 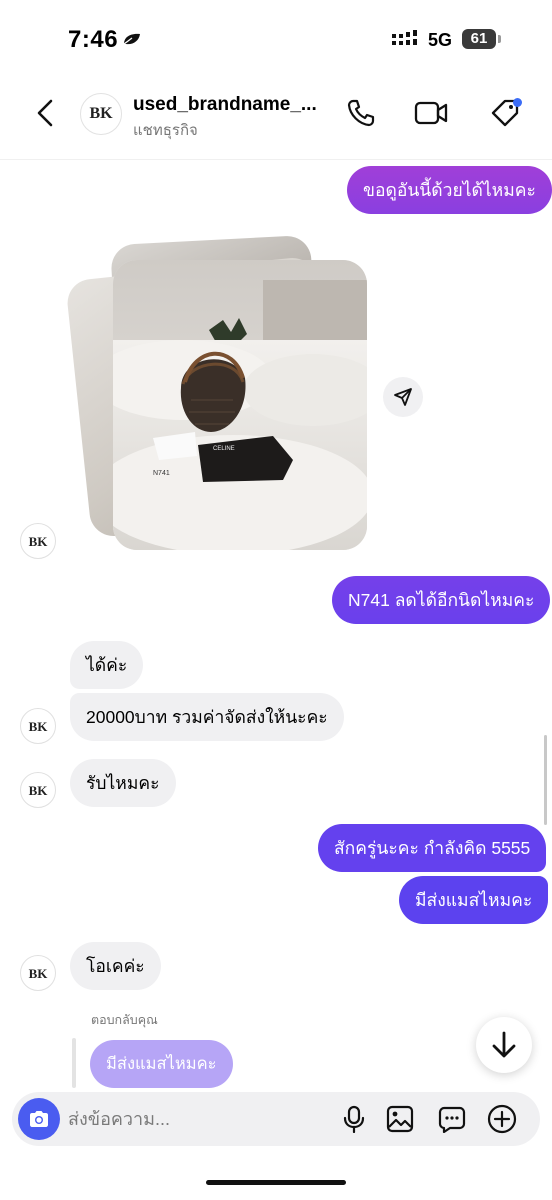 What do you see at coordinates (115, 966) in the screenshot?
I see `message-incoming: โอเคค่ะ` at bounding box center [115, 966].